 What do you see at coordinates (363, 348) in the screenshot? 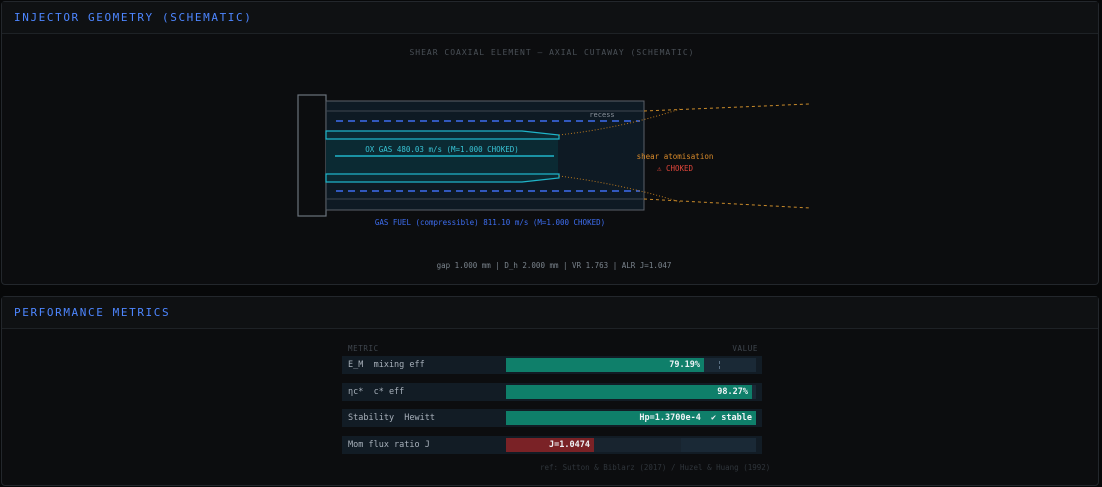
I see `metric-column-header: METRIC` at bounding box center [363, 348].